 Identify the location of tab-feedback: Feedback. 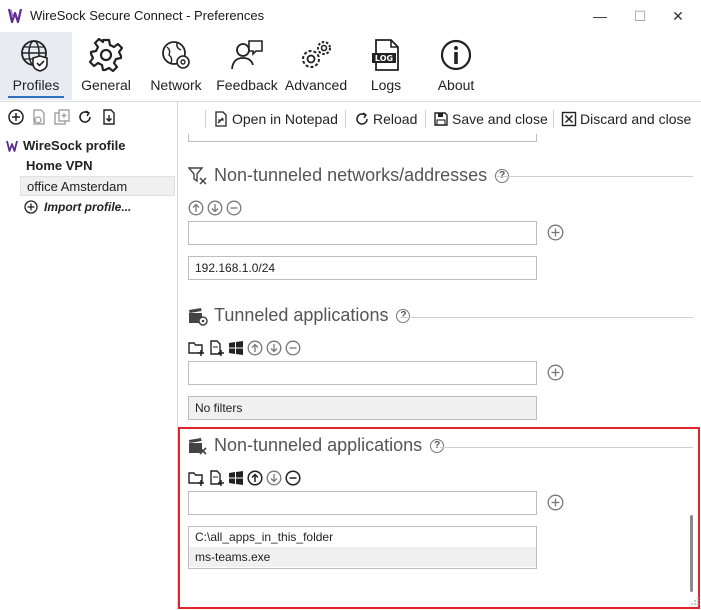
(247, 66).